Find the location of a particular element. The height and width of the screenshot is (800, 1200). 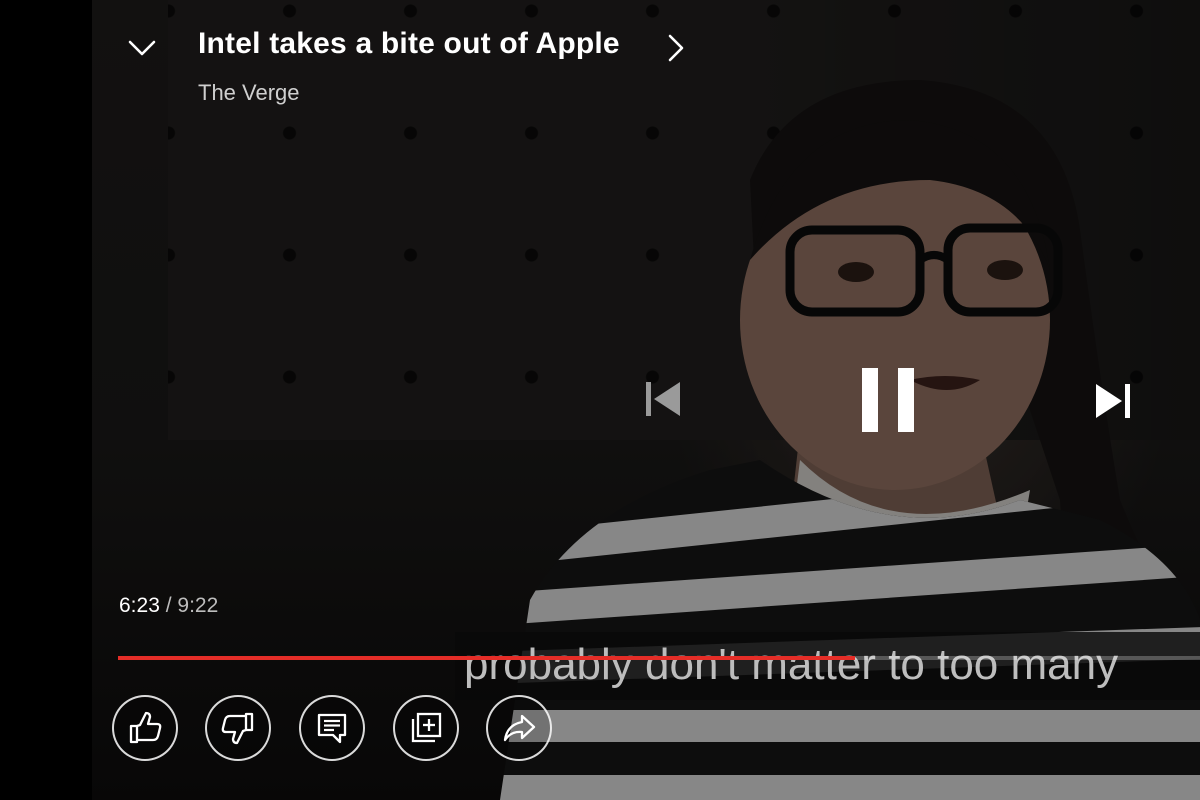

add-to-playlist-icon is located at coordinates (426, 727).